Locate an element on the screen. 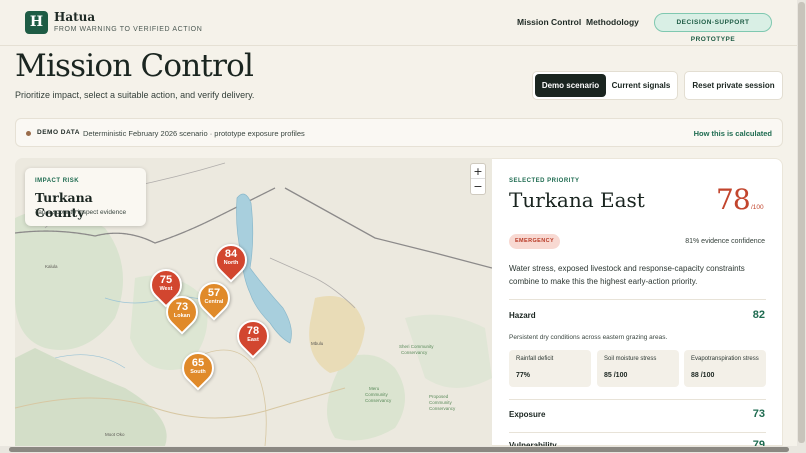 Image resolution: width=806 pixels, height=453 pixels. hazard-label: Hazard is located at coordinates (522, 315).